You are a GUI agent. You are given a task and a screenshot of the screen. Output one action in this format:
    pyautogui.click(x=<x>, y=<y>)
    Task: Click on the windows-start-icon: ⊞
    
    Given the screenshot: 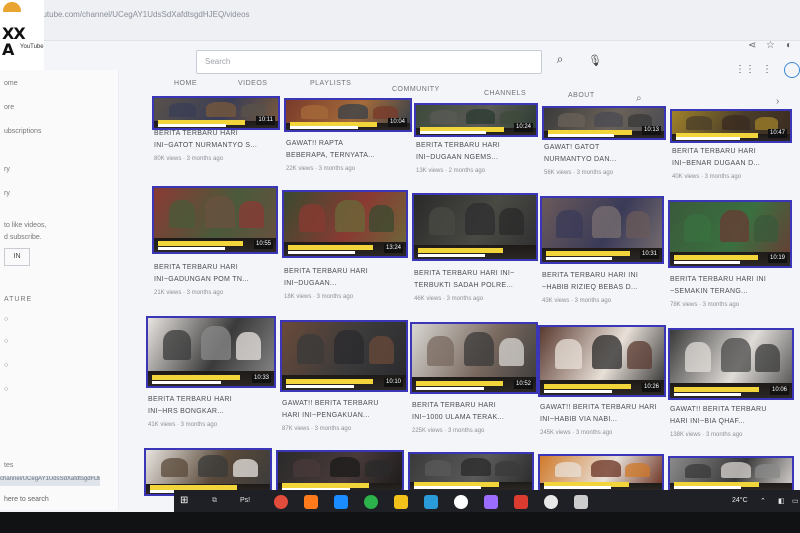 What is the action you would take?
    pyautogui.click(x=187, y=502)
    